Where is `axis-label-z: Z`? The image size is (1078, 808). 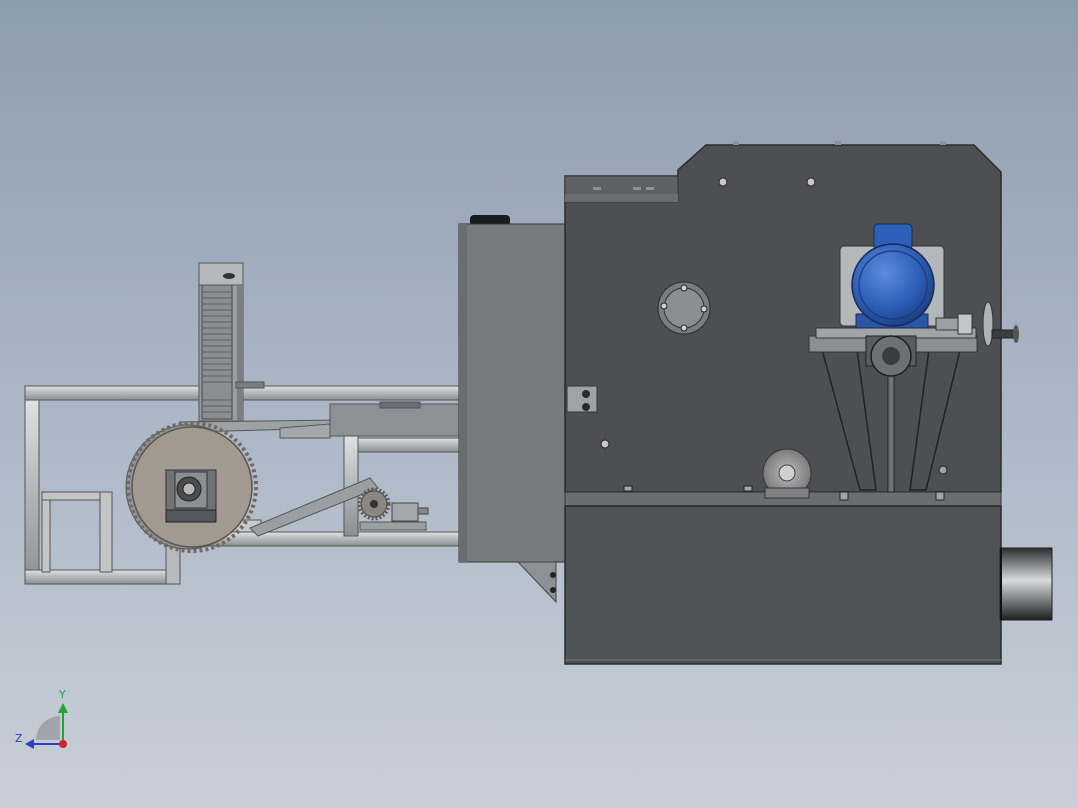 axis-label-z: Z is located at coordinates (19, 738).